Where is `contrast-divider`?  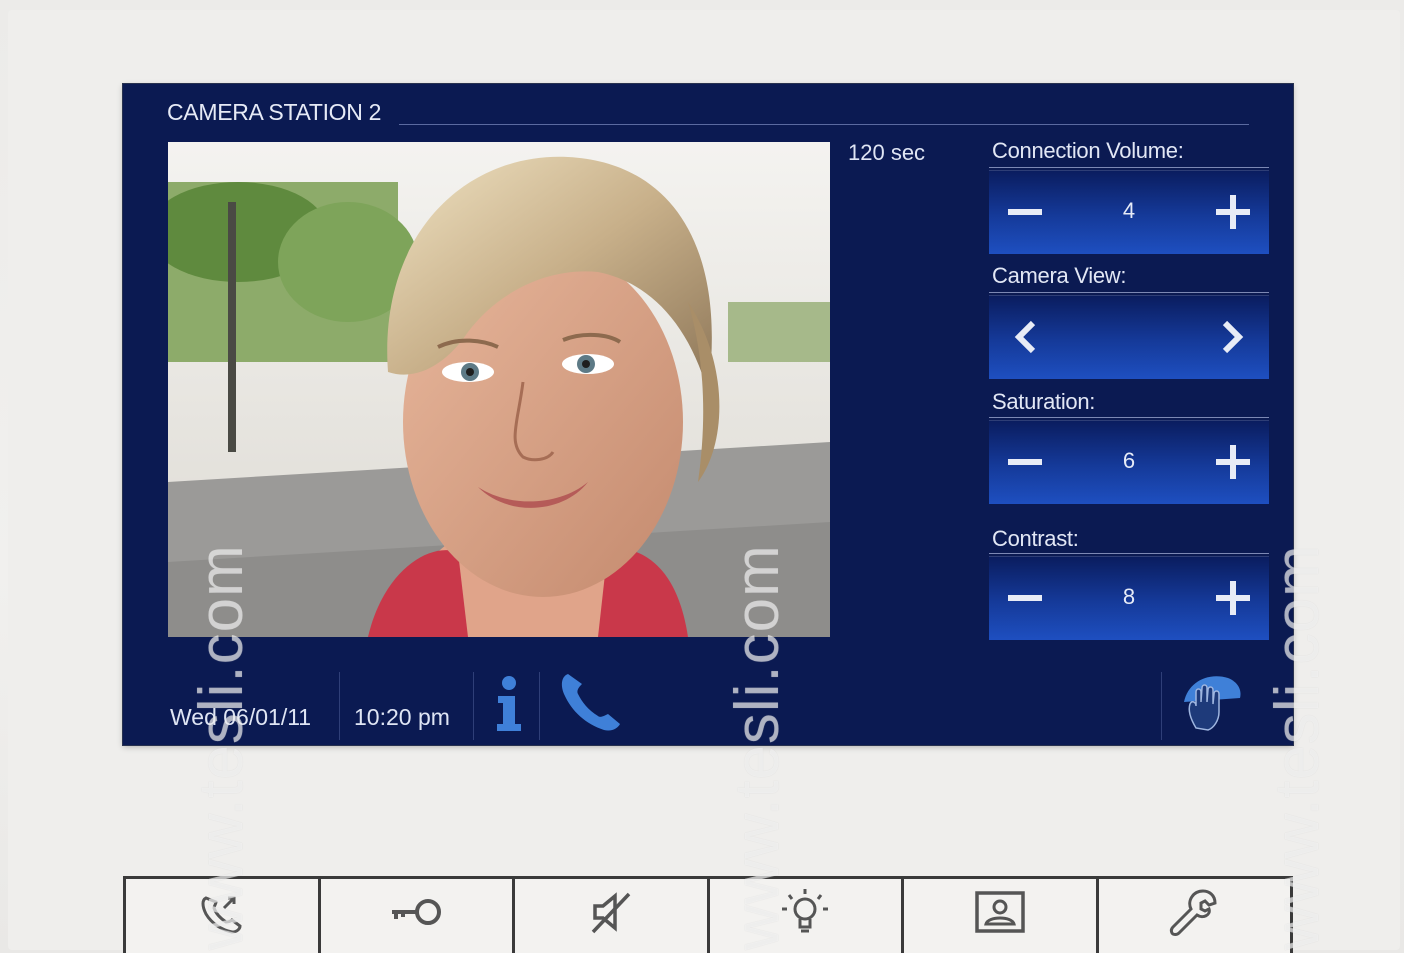
contrast-divider is located at coordinates (1129, 553).